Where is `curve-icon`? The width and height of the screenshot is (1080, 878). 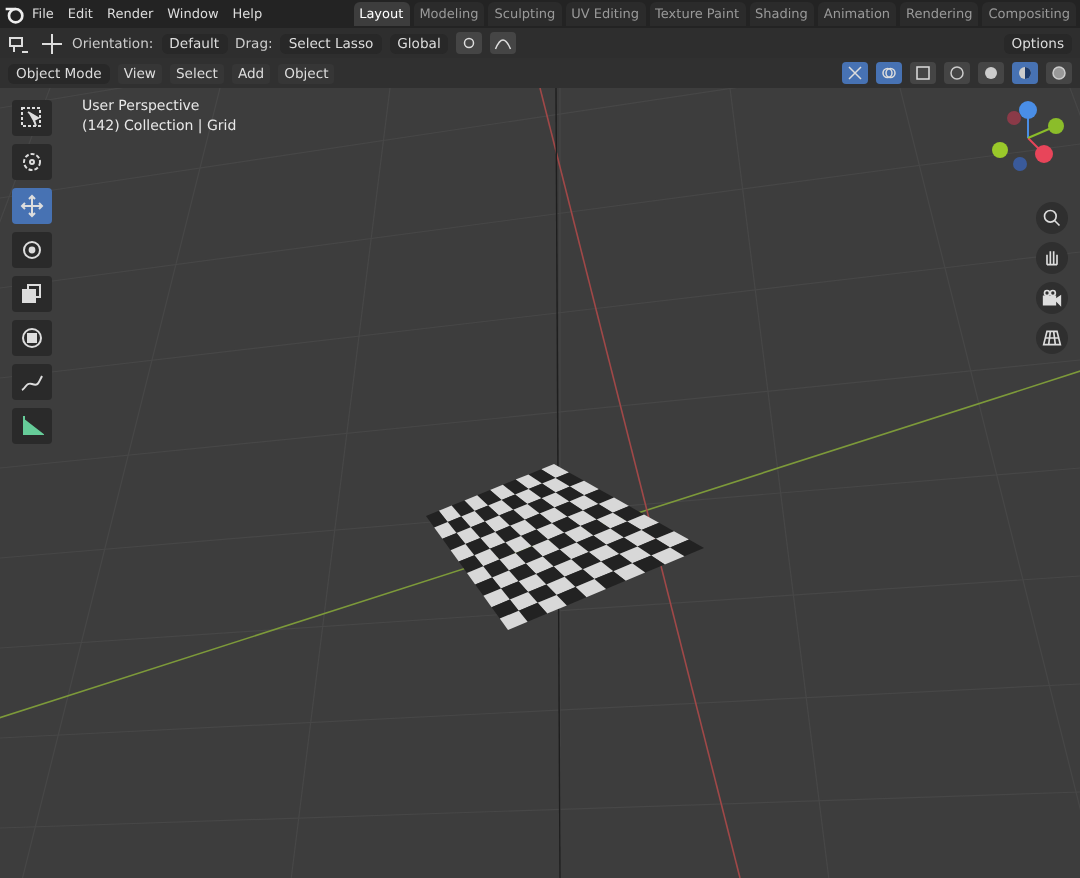 curve-icon is located at coordinates (503, 43).